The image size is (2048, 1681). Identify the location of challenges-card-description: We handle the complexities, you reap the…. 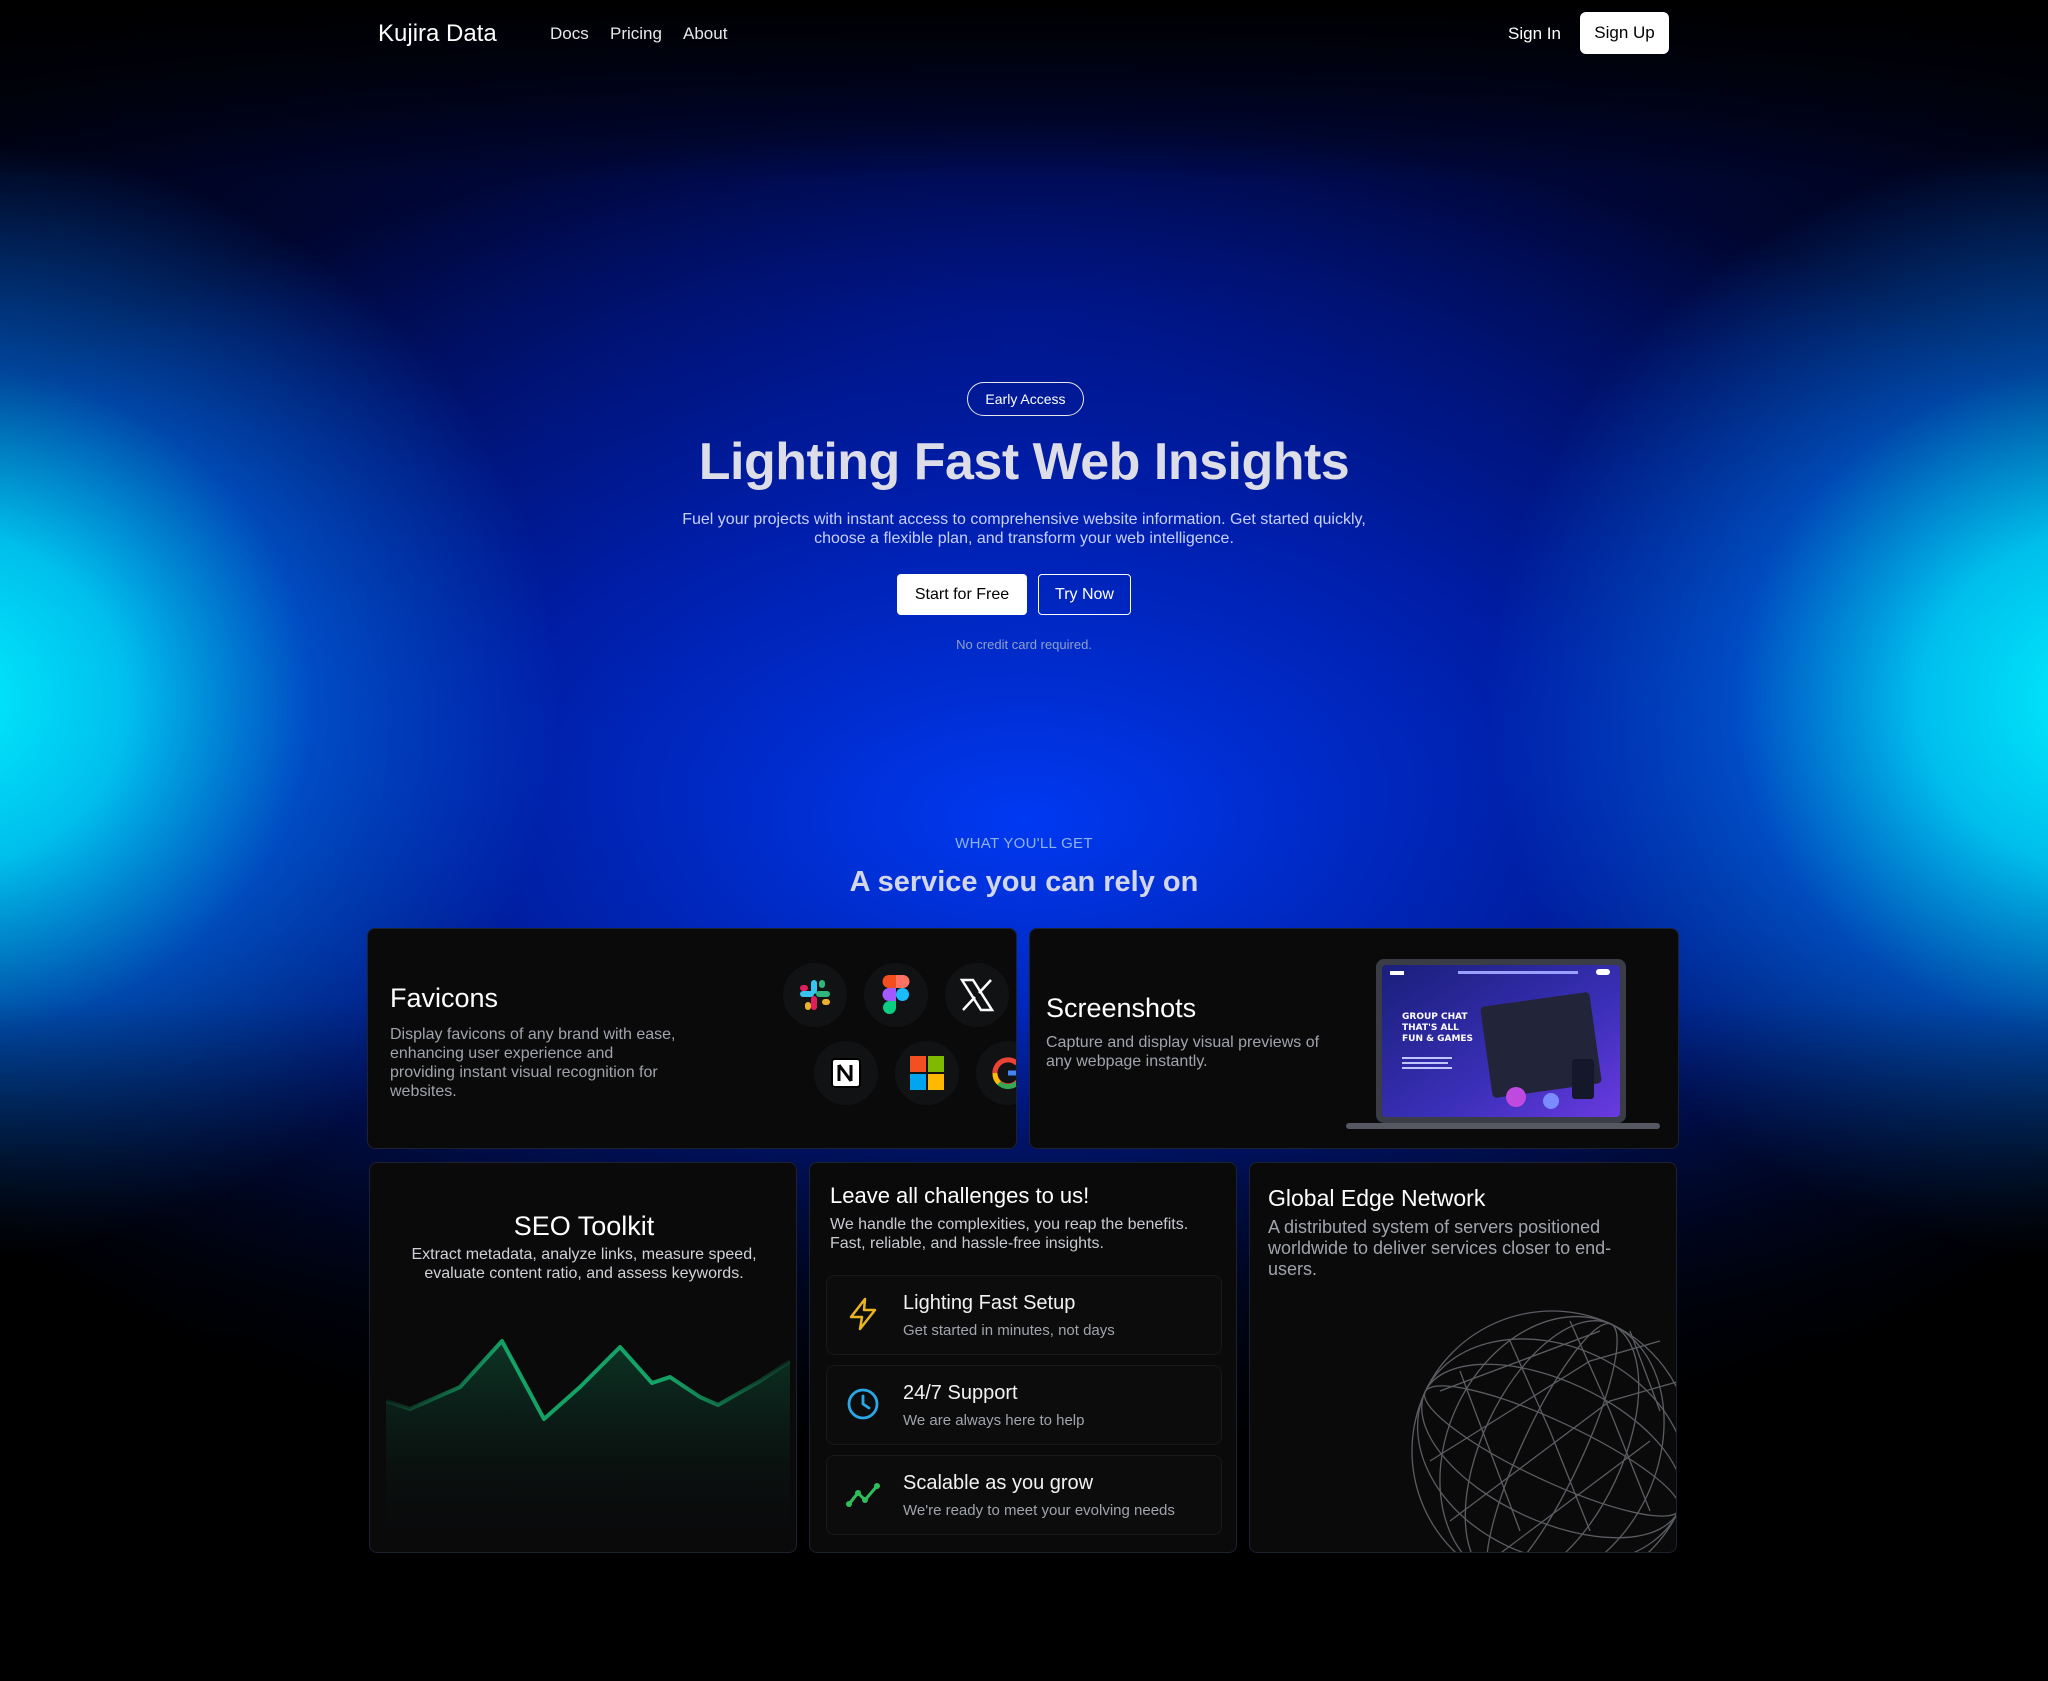
(1009, 1234).